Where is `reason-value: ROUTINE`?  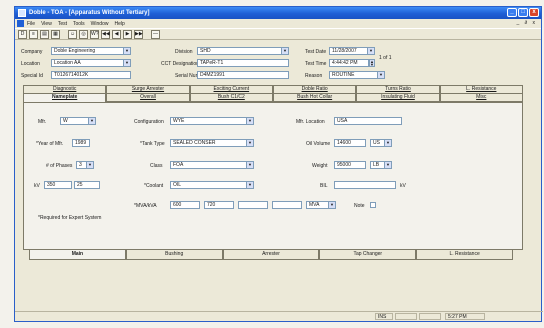 reason-value: ROUTINE is located at coordinates (343, 75).